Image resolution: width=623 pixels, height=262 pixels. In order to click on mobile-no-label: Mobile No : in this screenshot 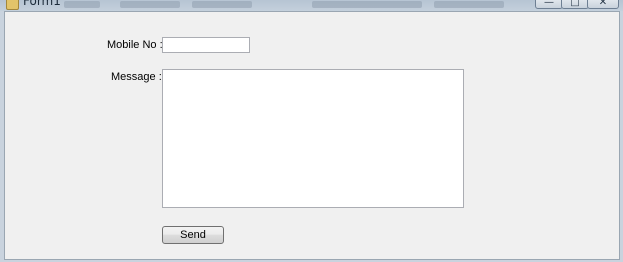, I will do `click(135, 45)`.